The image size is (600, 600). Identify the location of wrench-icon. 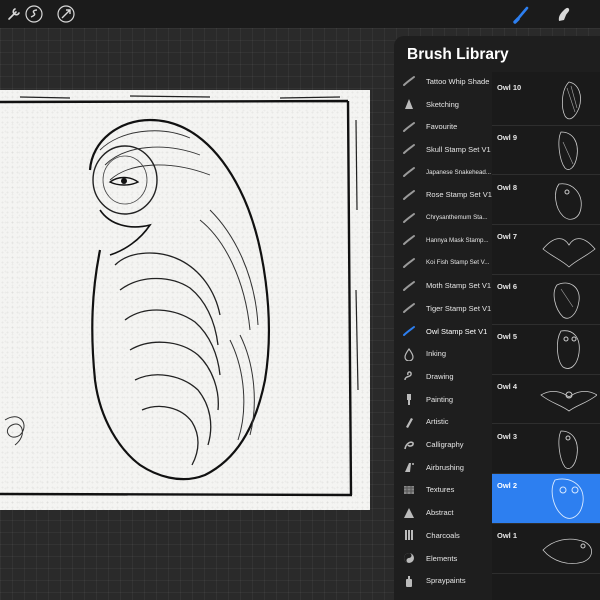
(14, 14).